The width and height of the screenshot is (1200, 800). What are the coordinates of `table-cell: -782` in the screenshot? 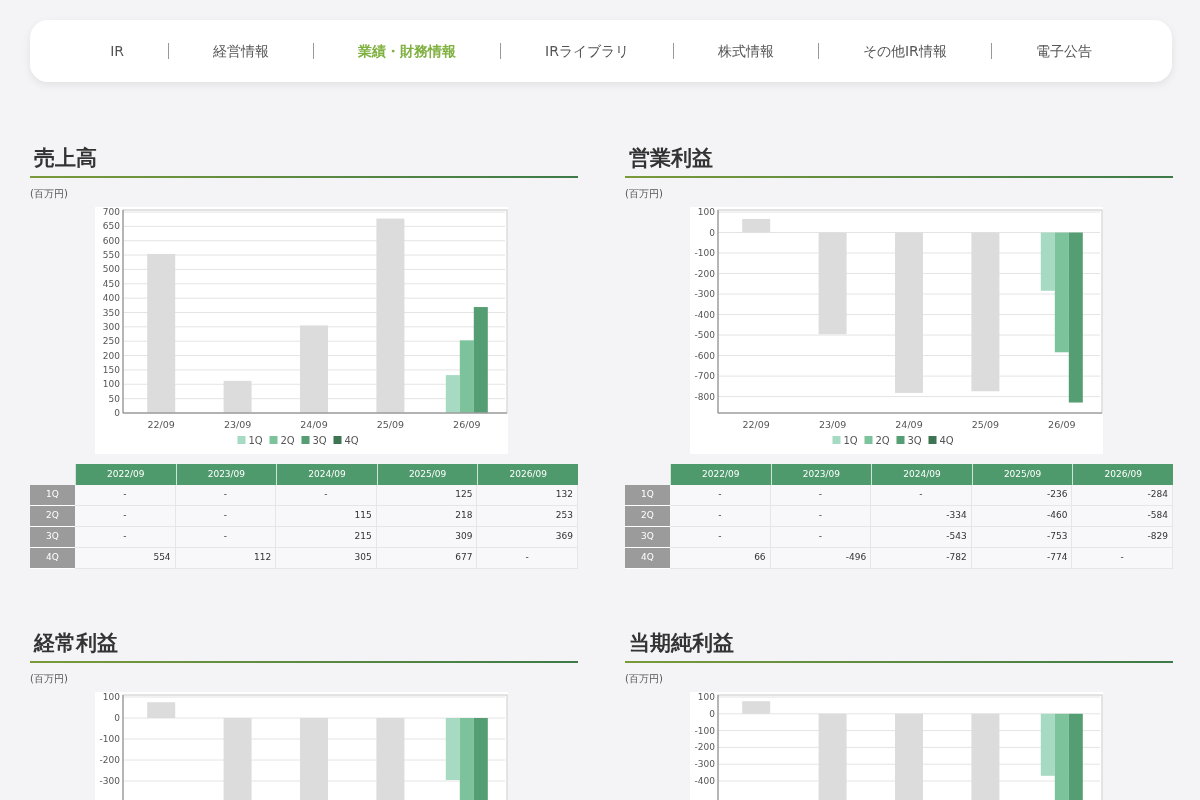 It's located at (921, 558).